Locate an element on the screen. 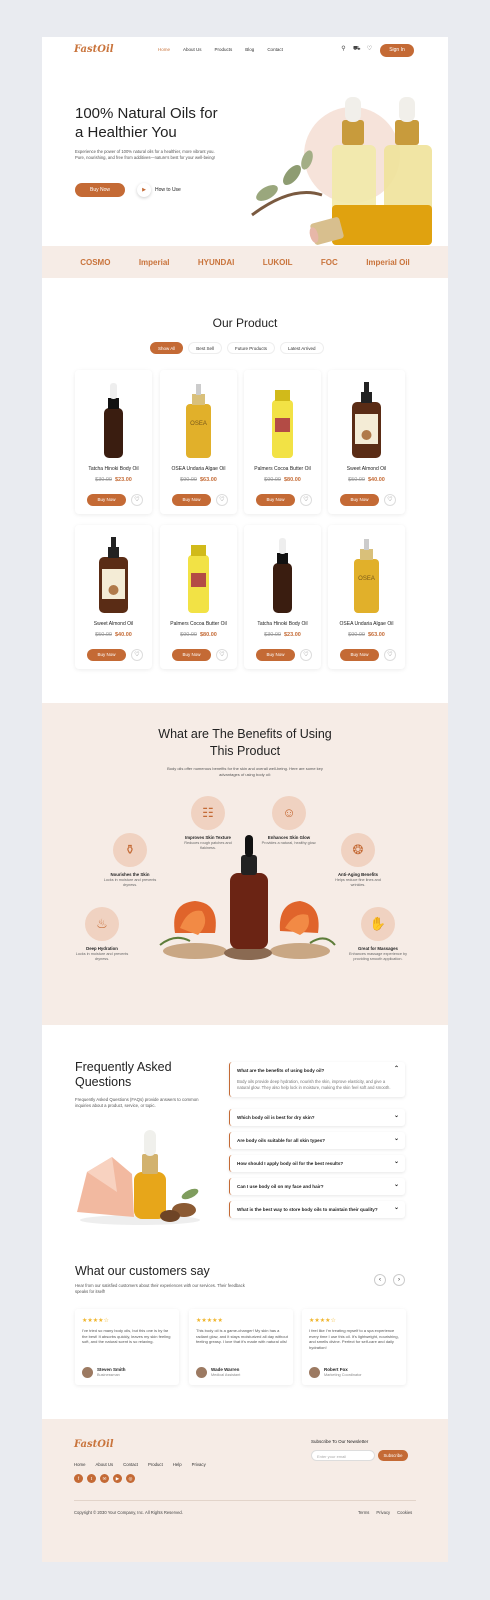  product-price: $30.00 $23.00 is located at coordinates (282, 635).